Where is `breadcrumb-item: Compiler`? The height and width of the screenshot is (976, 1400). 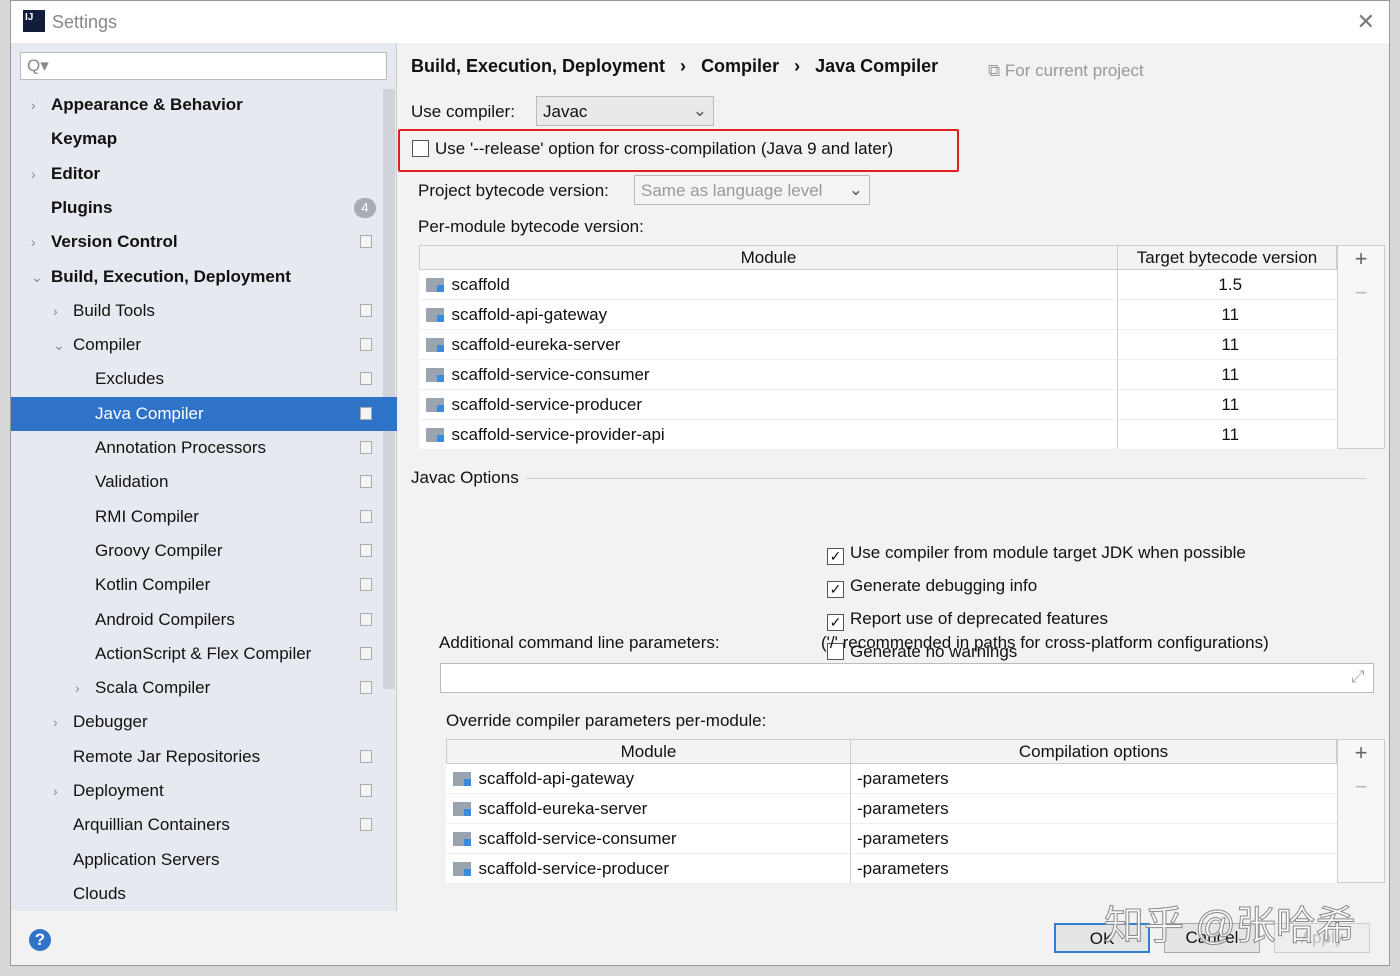
breadcrumb-item: Compiler is located at coordinates (740, 66).